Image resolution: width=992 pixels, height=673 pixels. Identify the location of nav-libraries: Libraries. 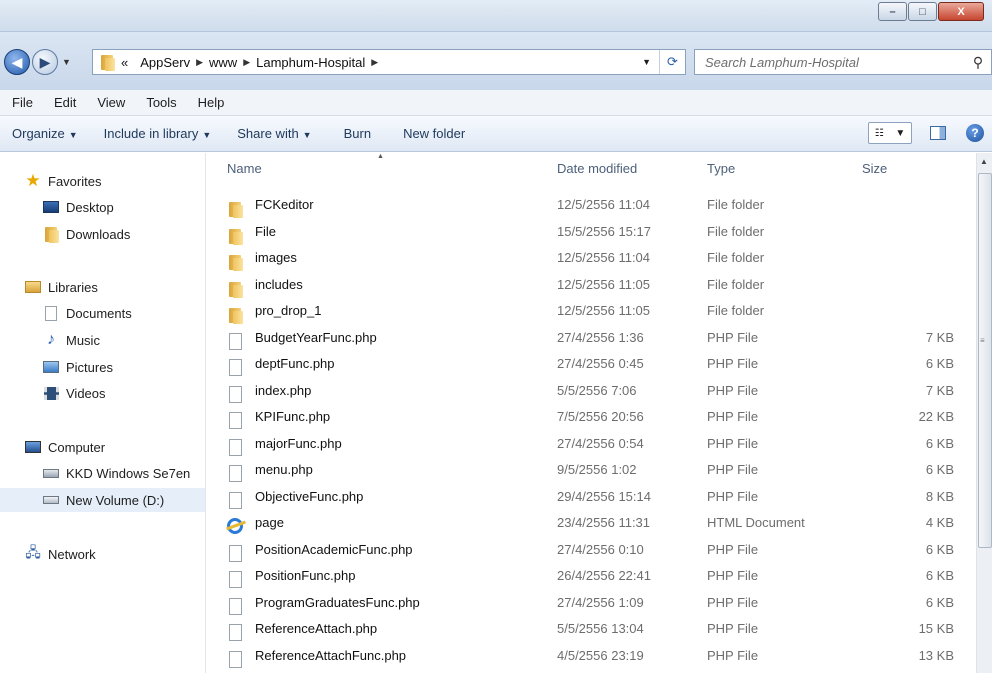
(102, 287).